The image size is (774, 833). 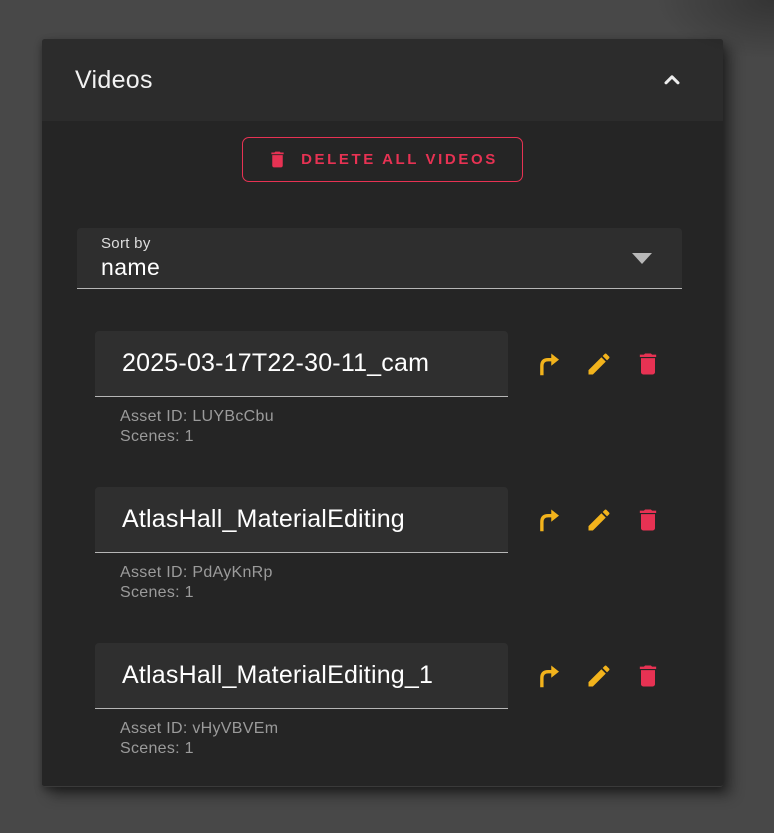 I want to click on sort-by-value: name, so click(x=131, y=267).